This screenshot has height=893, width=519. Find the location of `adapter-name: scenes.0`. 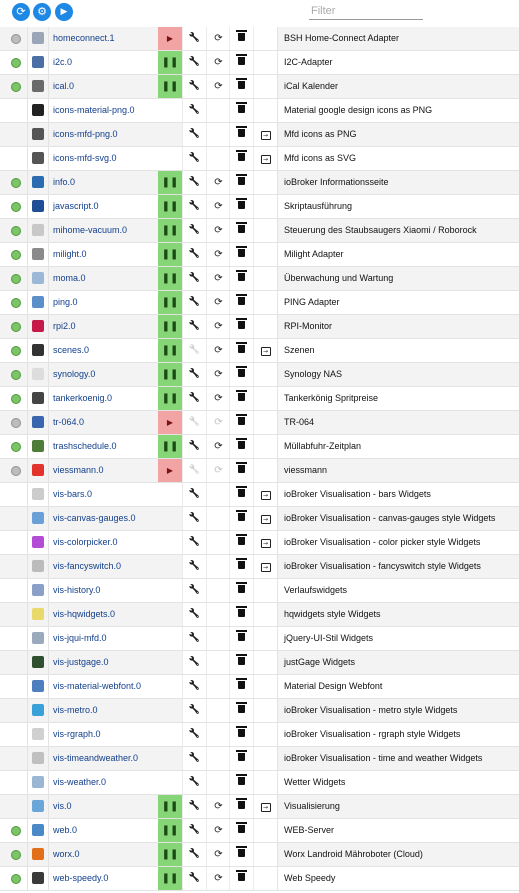

adapter-name: scenes.0 is located at coordinates (105, 350).